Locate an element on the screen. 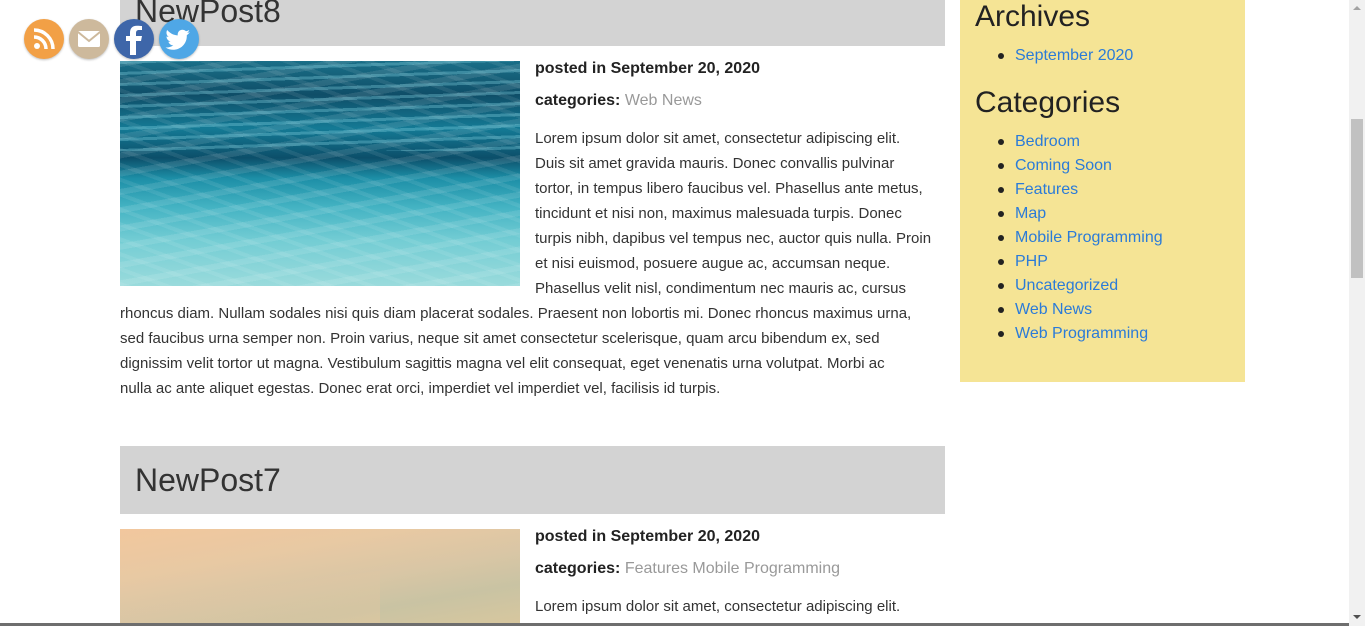 The image size is (1365, 626). category-link: Bedroom is located at coordinates (1047, 141).